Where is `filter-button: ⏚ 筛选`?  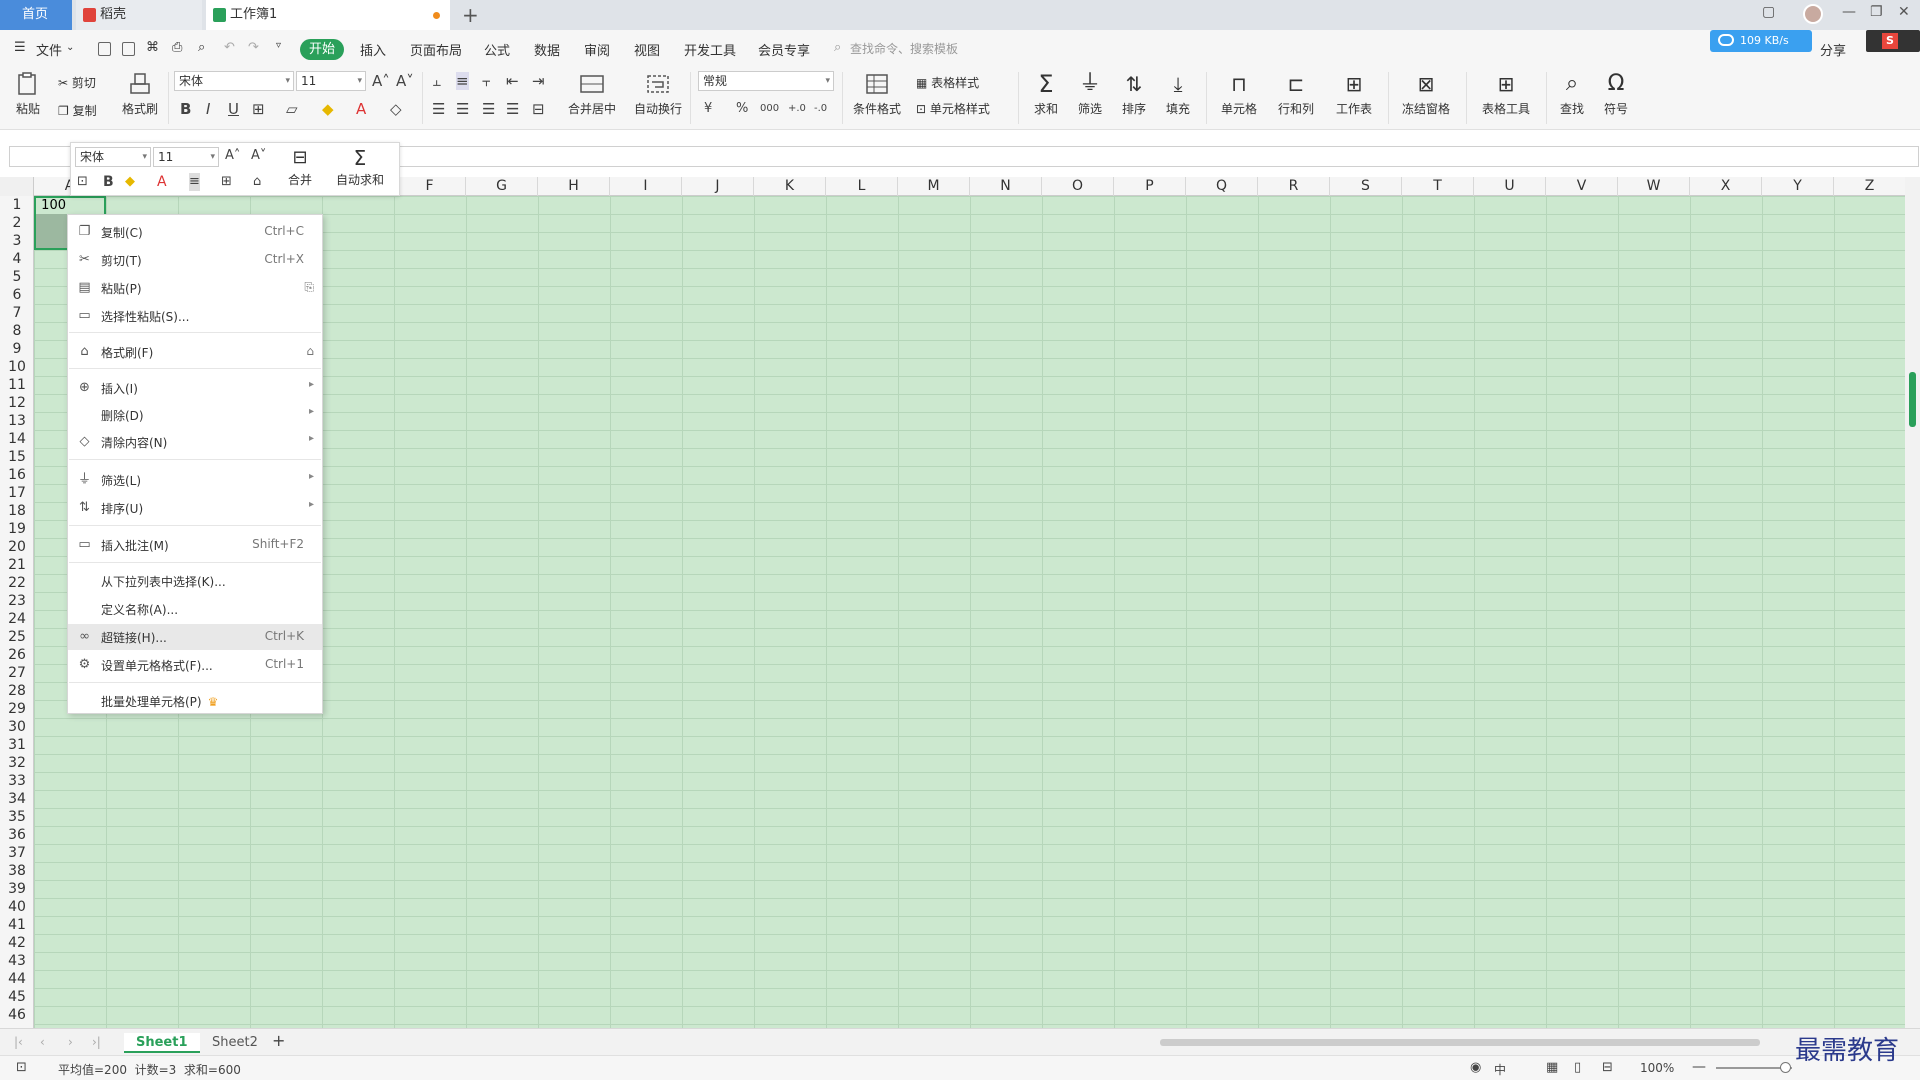
filter-button: ⏚ 筛选 is located at coordinates (1090, 98).